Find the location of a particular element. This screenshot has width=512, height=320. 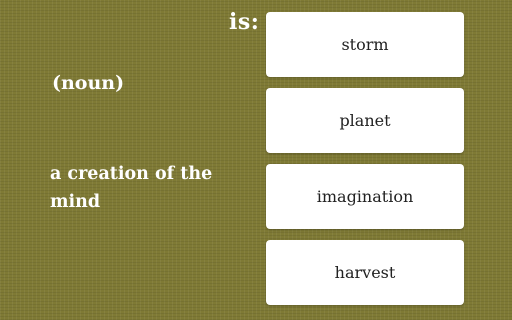

answer-option-label: planet is located at coordinates (365, 120).